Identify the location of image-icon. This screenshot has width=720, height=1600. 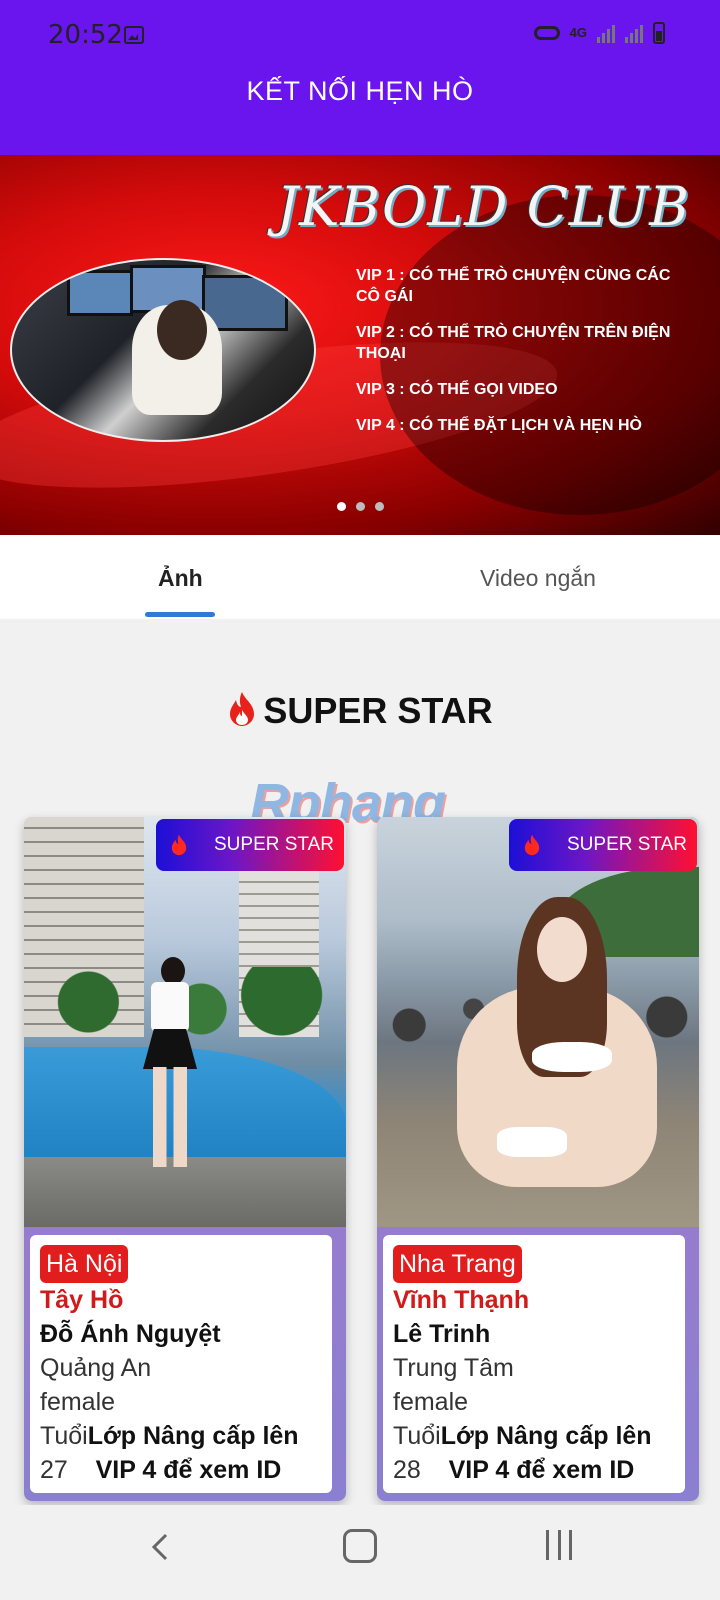
(134, 35).